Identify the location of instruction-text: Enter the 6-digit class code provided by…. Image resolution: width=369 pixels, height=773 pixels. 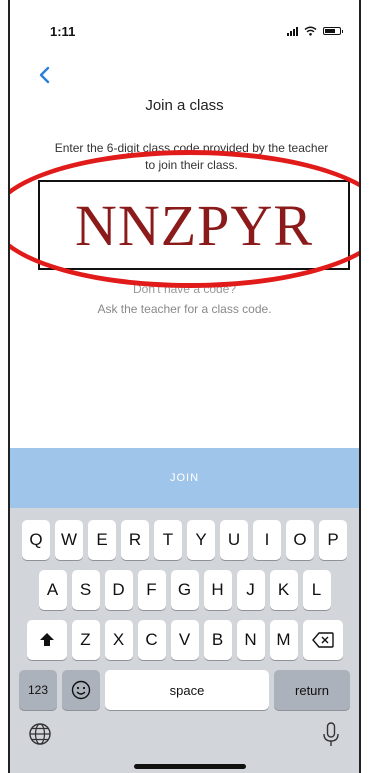
(191, 156).